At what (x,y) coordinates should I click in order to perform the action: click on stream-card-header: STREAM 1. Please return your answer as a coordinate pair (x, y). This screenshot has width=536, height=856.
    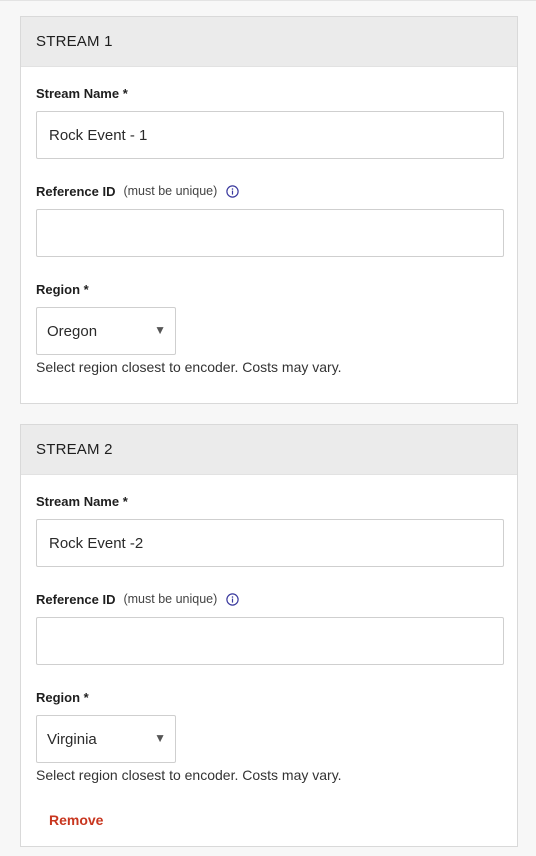
    Looking at the image, I should click on (269, 42).